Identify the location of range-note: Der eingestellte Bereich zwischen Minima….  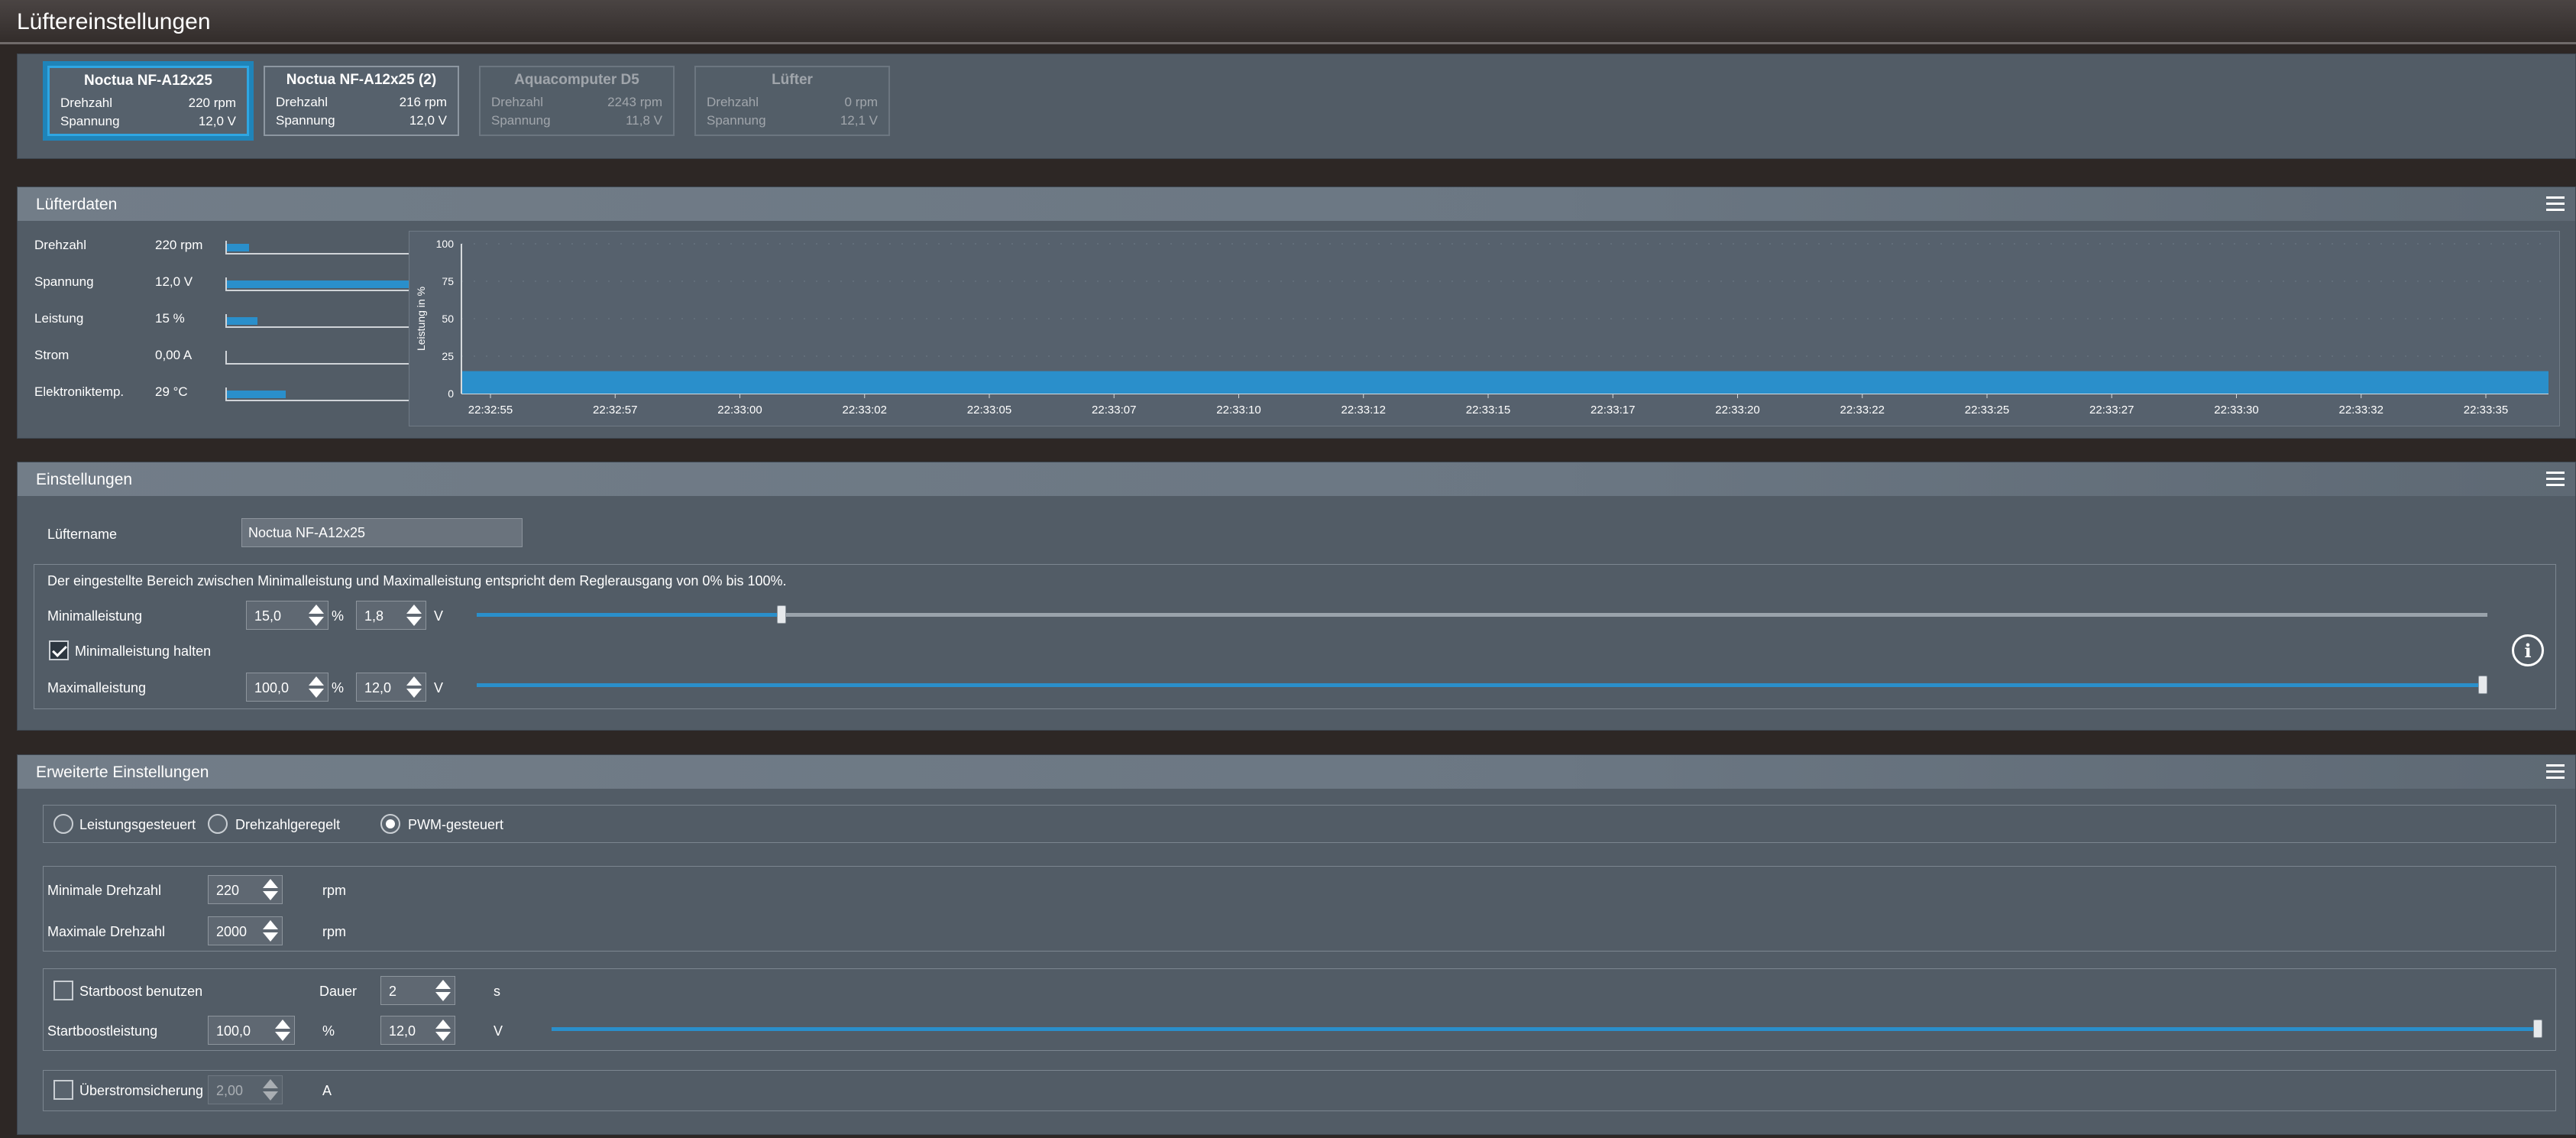
(417, 580).